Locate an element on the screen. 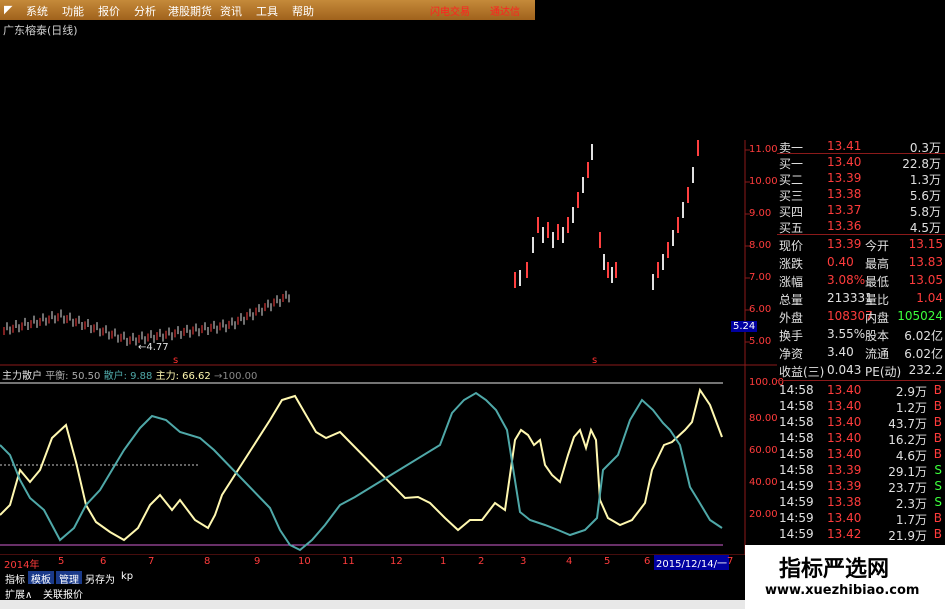  sell-price: 13.41 is located at coordinates (844, 146).